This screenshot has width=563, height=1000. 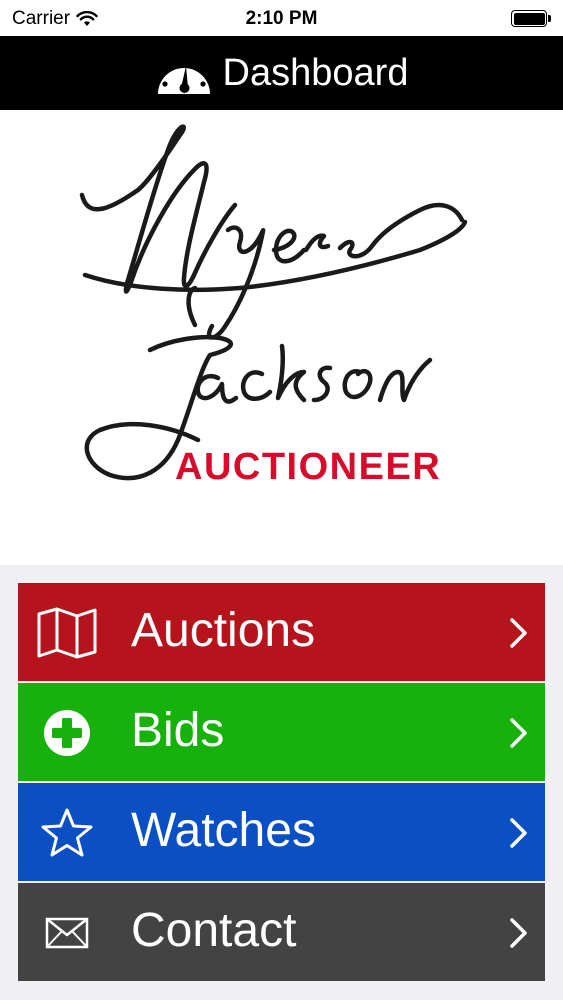 I want to click on envelope-icon, so click(x=67, y=933).